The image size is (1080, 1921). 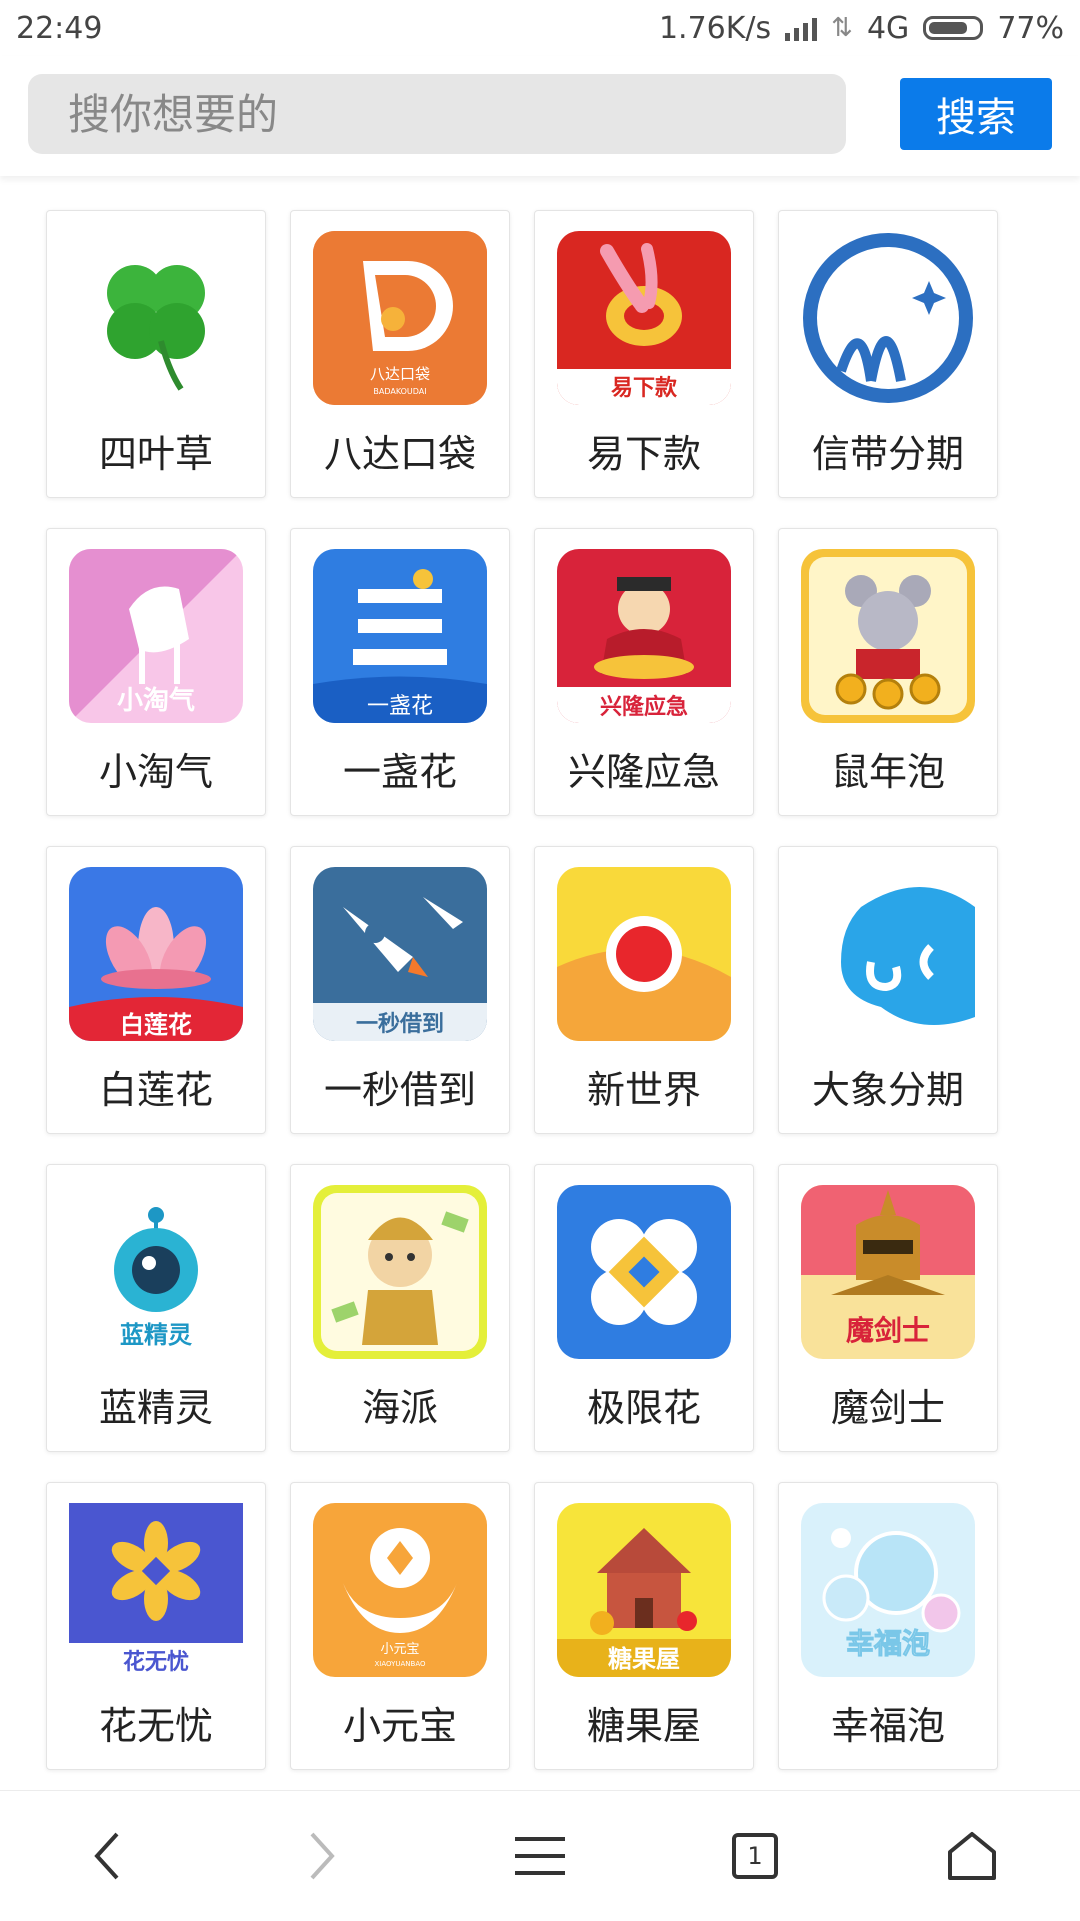 I want to click on svg-text: 一盏花, so click(x=400, y=706).